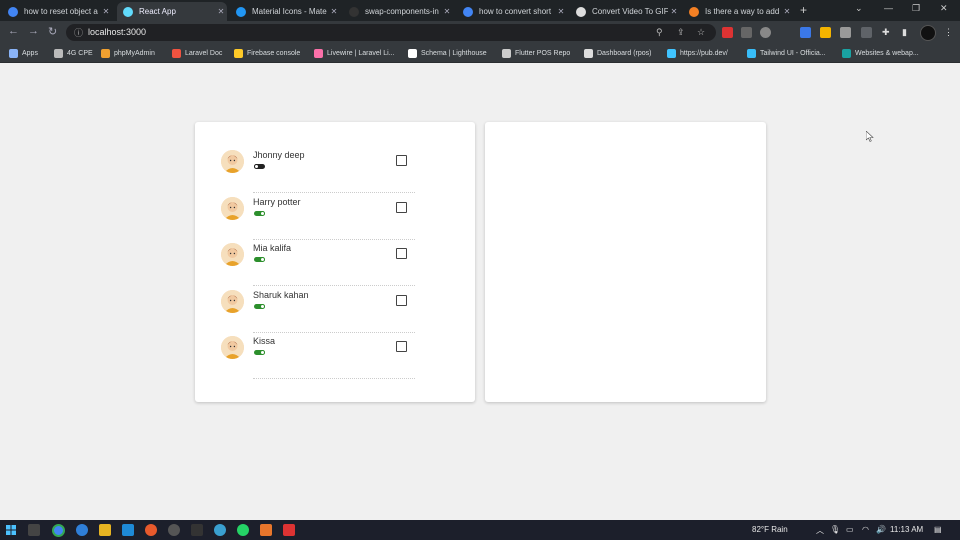  What do you see at coordinates (765, 32) in the screenshot?
I see `extension-circle-icon` at bounding box center [765, 32].